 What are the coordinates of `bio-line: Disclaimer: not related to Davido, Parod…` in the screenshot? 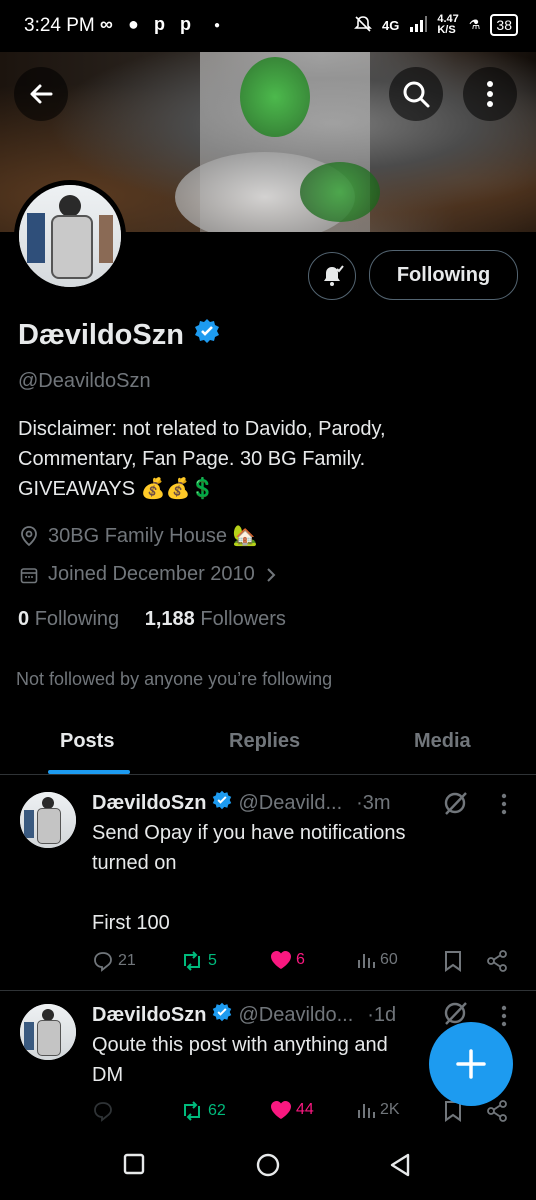 It's located at (202, 429).